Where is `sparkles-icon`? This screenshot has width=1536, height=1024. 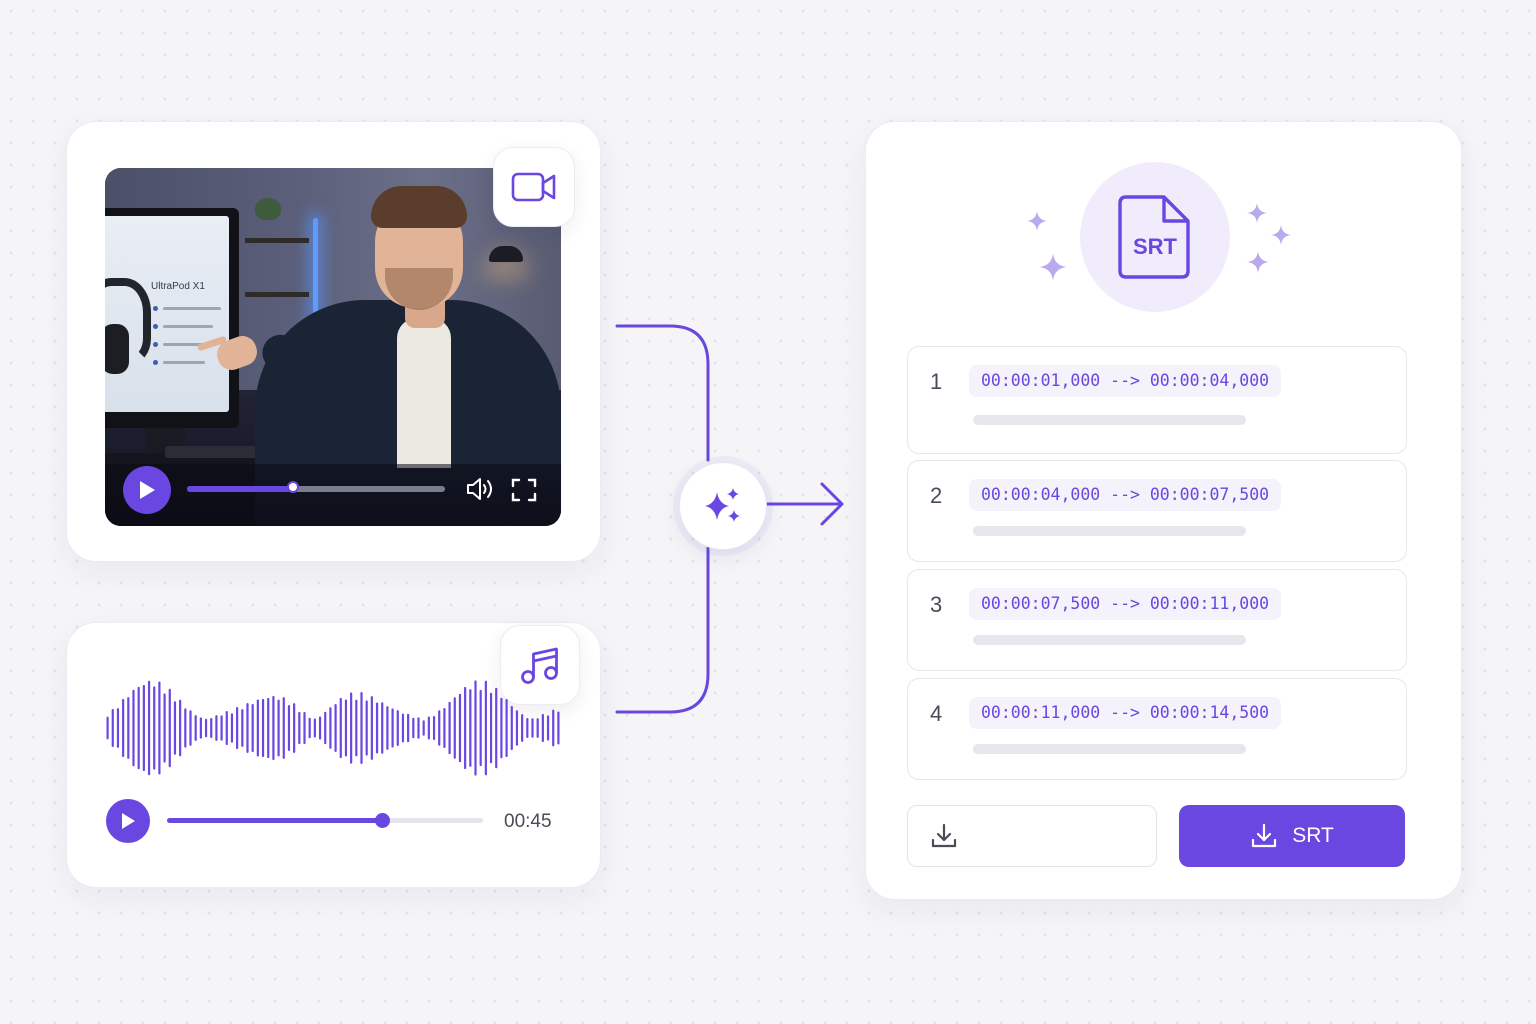
sparkles-icon is located at coordinates (722, 505).